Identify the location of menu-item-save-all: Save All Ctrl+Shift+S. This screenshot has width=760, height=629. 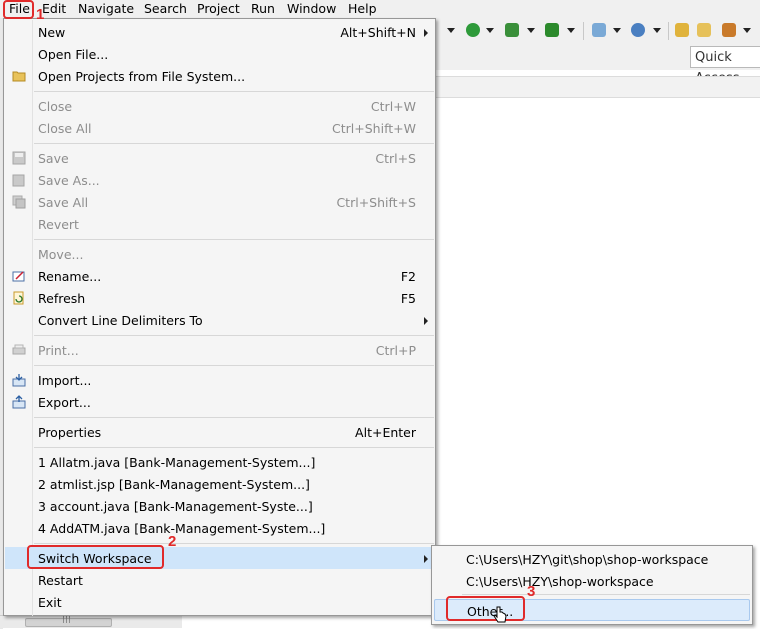
(220, 202).